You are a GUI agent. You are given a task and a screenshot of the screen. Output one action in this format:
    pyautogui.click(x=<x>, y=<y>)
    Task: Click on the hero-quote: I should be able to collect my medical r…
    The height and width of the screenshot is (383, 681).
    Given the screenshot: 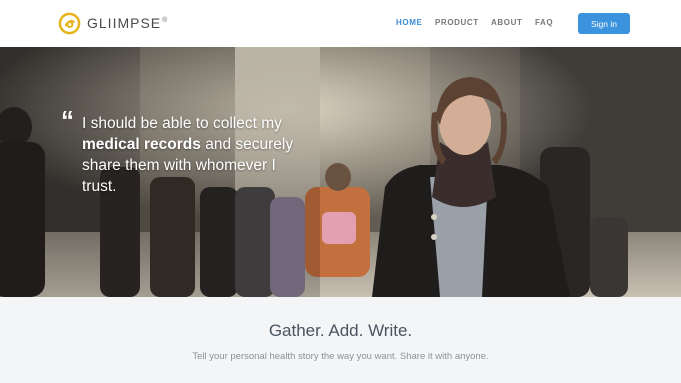 What is the action you would take?
    pyautogui.click(x=188, y=155)
    